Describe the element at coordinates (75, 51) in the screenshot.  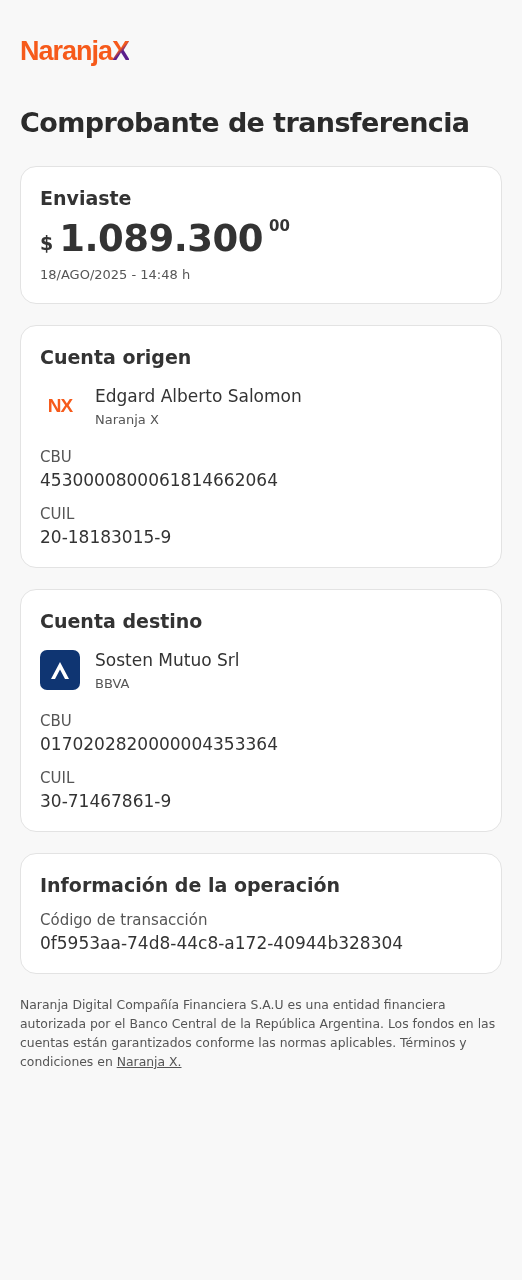
I see `brand-logo: NaranjaX` at that location.